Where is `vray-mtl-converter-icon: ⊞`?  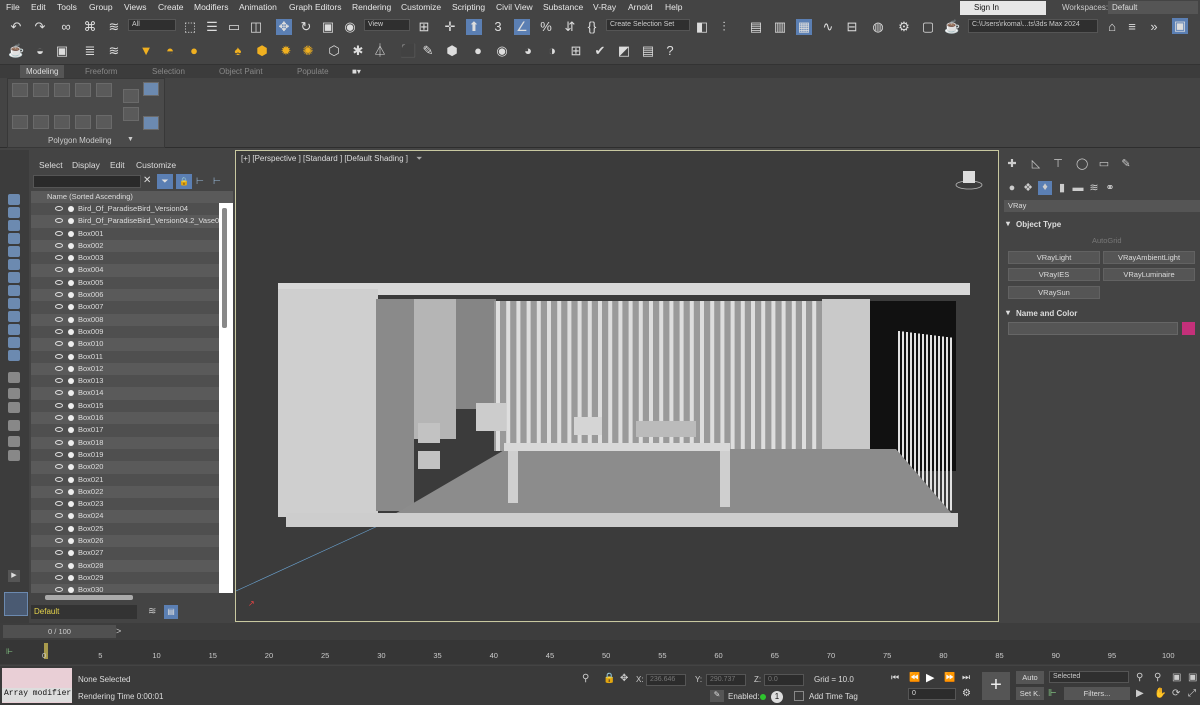 vray-mtl-converter-icon: ⊞ is located at coordinates (576, 51).